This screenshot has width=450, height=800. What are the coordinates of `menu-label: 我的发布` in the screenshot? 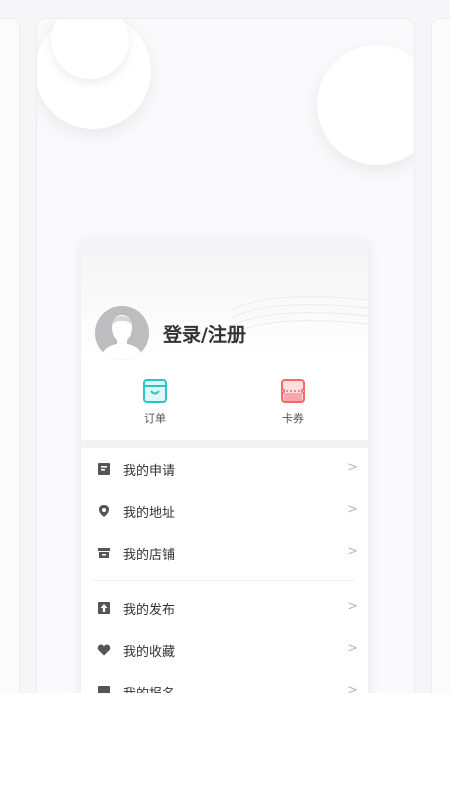 It's located at (149, 610).